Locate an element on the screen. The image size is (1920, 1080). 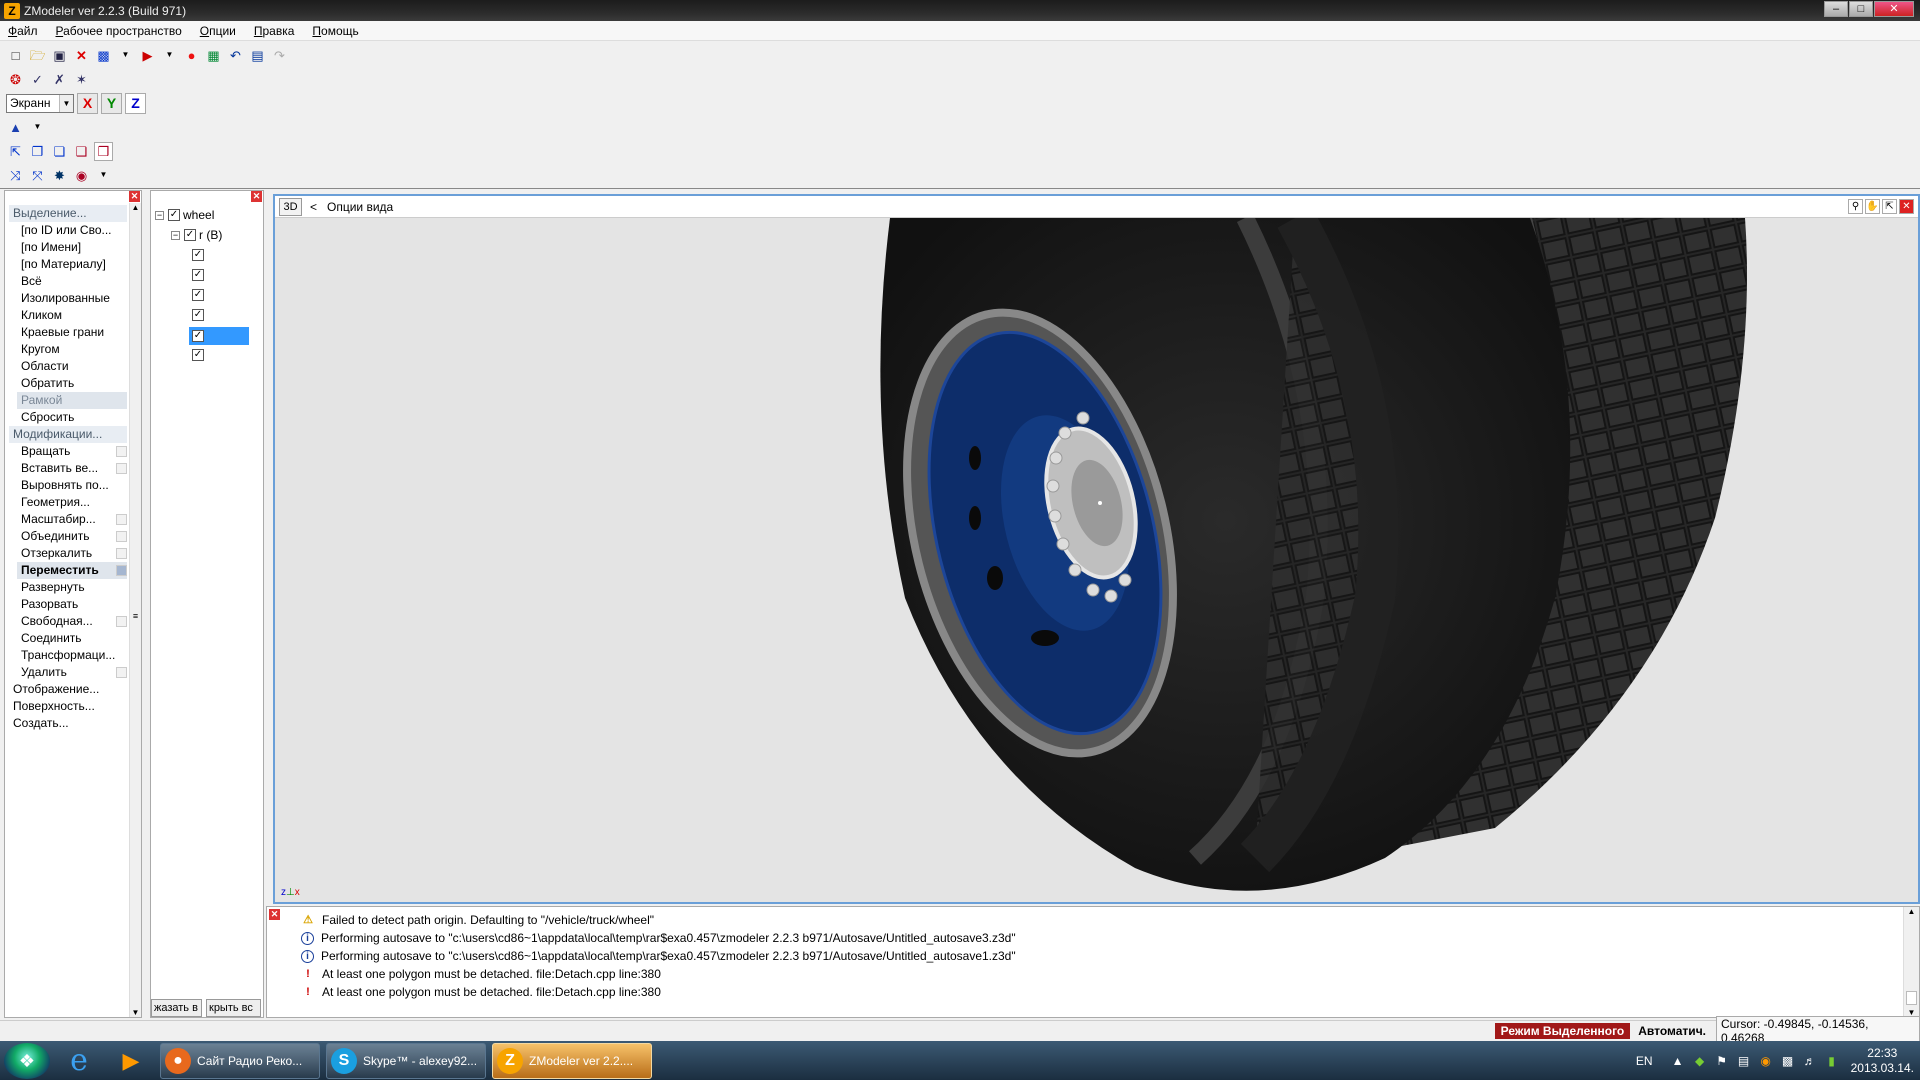
media-player-icon: ▶ is located at coordinates (131, 1061).